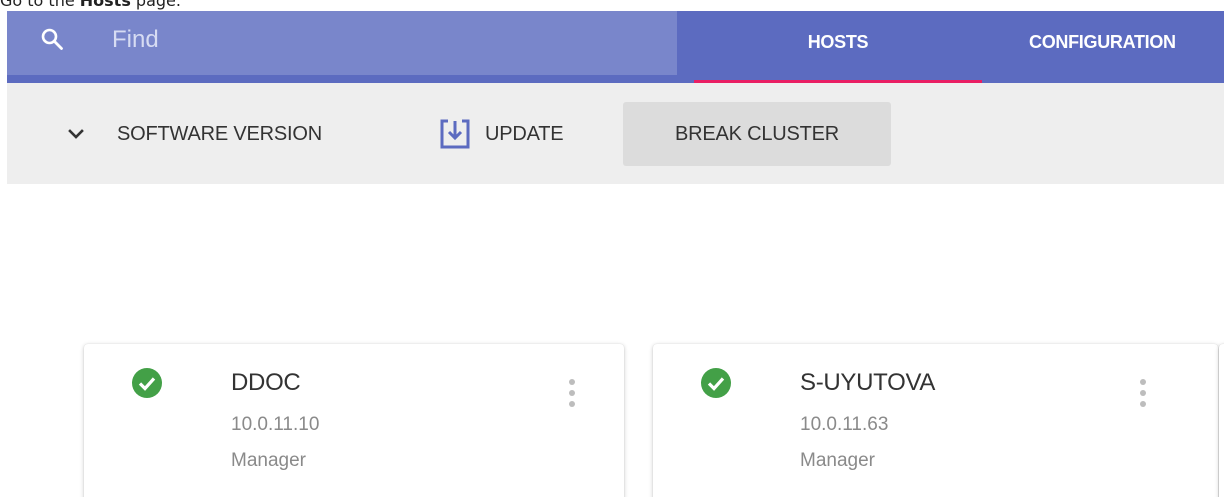 This screenshot has height=497, width=1224. I want to click on download-icon, so click(455, 134).